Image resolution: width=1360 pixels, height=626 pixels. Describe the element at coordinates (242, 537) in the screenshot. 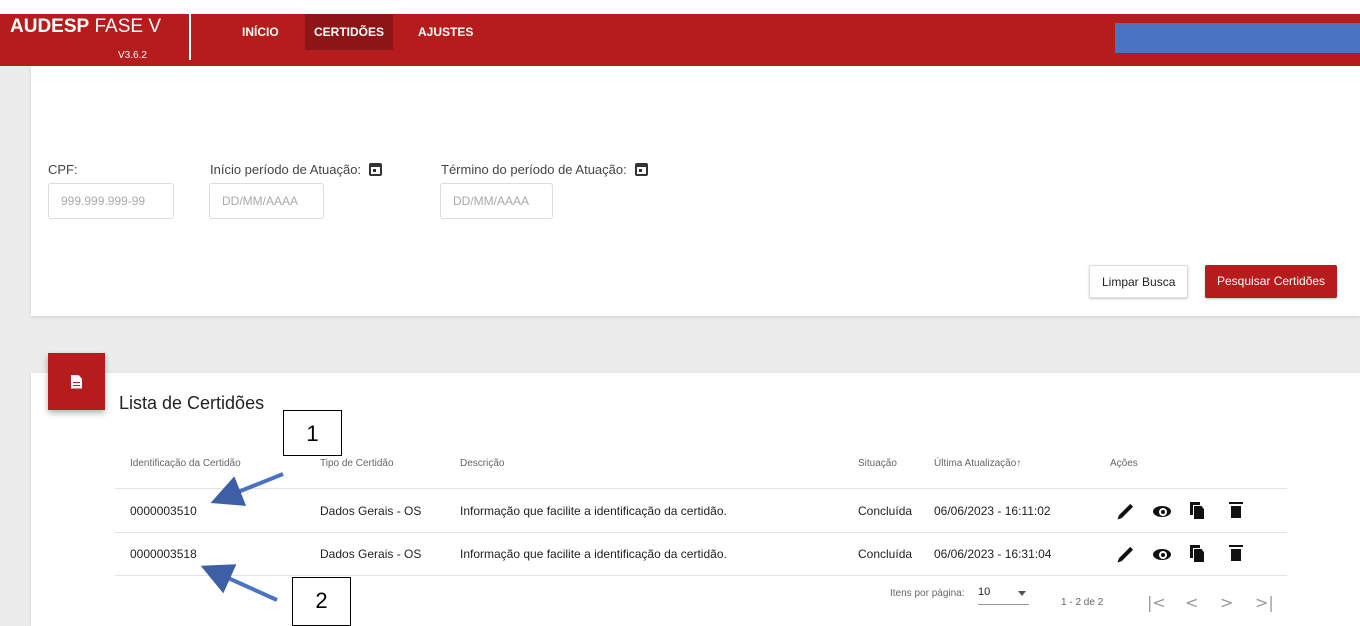

I see `annotation-arrows` at that location.